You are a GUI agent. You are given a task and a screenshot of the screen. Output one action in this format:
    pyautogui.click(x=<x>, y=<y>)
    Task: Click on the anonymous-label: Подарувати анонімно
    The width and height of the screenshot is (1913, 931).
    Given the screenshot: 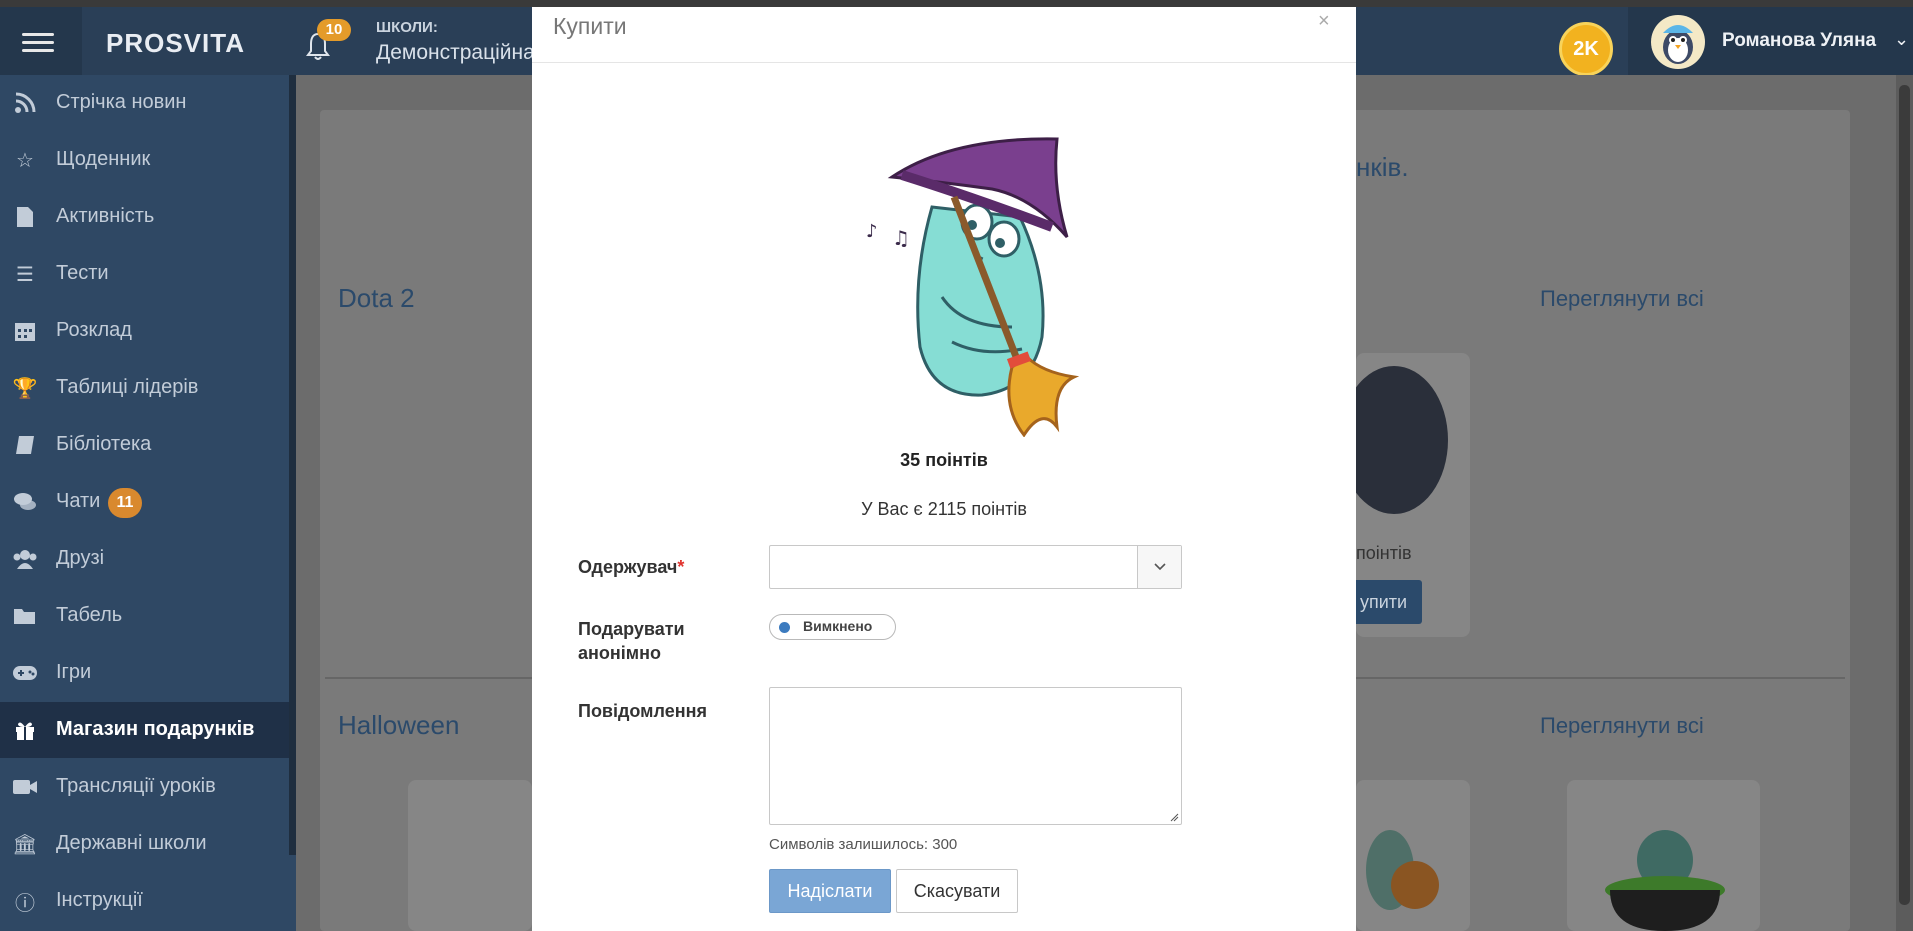 What is the action you would take?
    pyautogui.click(x=631, y=641)
    